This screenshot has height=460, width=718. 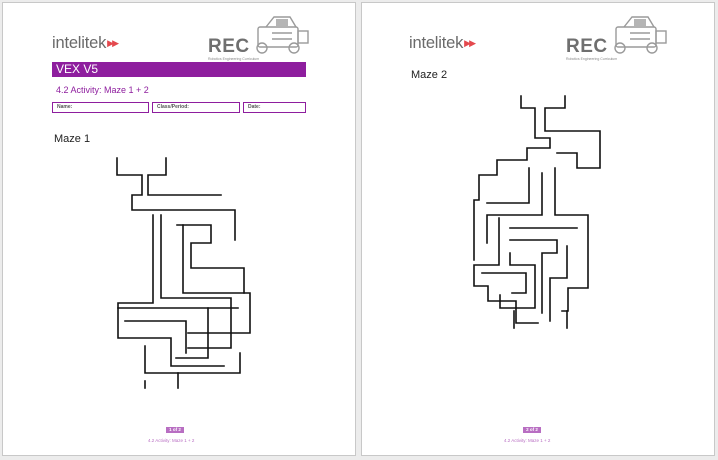 What do you see at coordinates (175, 430) in the screenshot?
I see `page-number-badge: 1 of 2` at bounding box center [175, 430].